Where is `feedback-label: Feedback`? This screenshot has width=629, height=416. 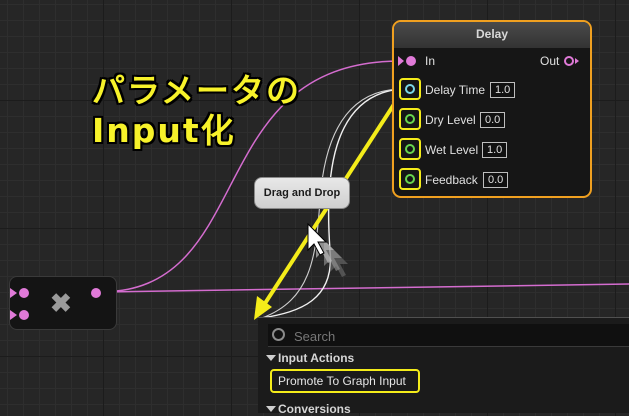 feedback-label: Feedback is located at coordinates (451, 180).